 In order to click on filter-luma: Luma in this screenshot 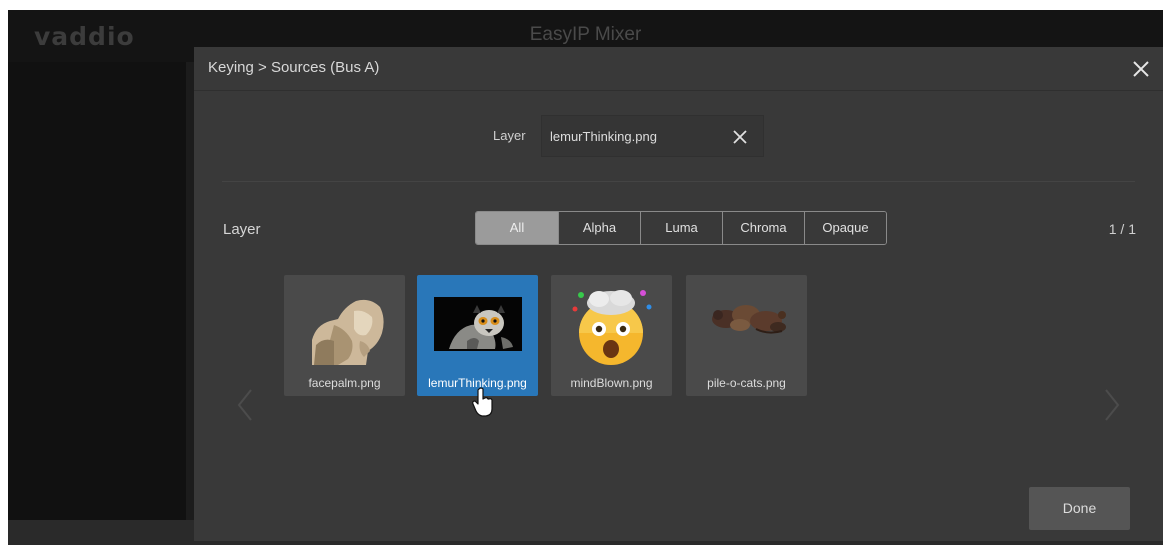, I will do `click(681, 228)`.